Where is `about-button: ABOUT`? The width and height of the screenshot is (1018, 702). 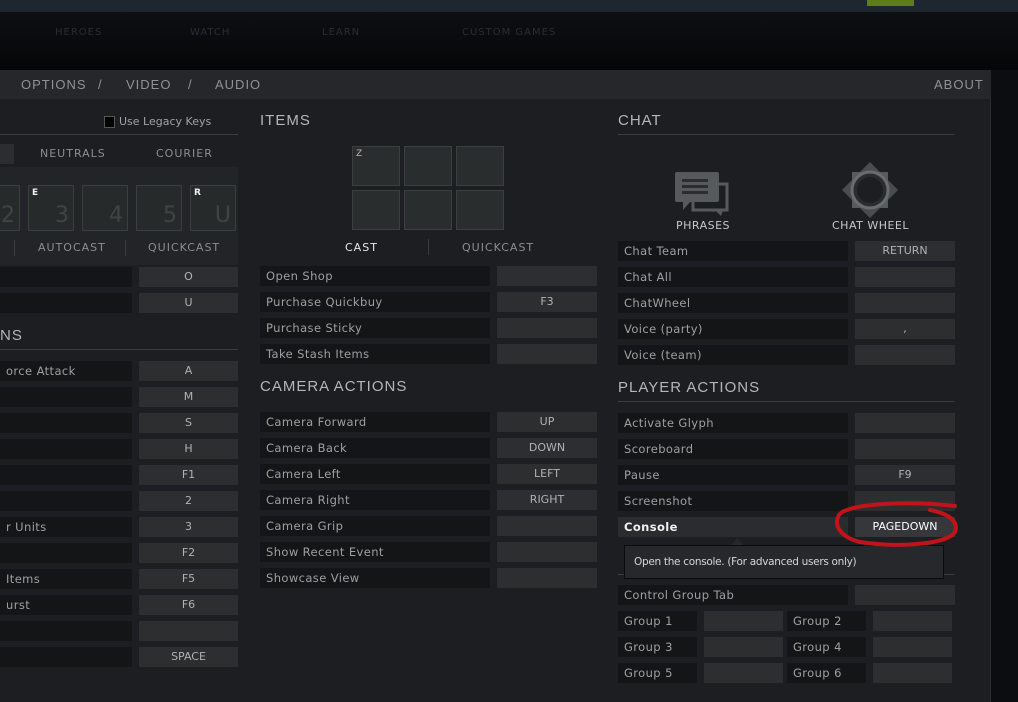
about-button: ABOUT is located at coordinates (959, 84).